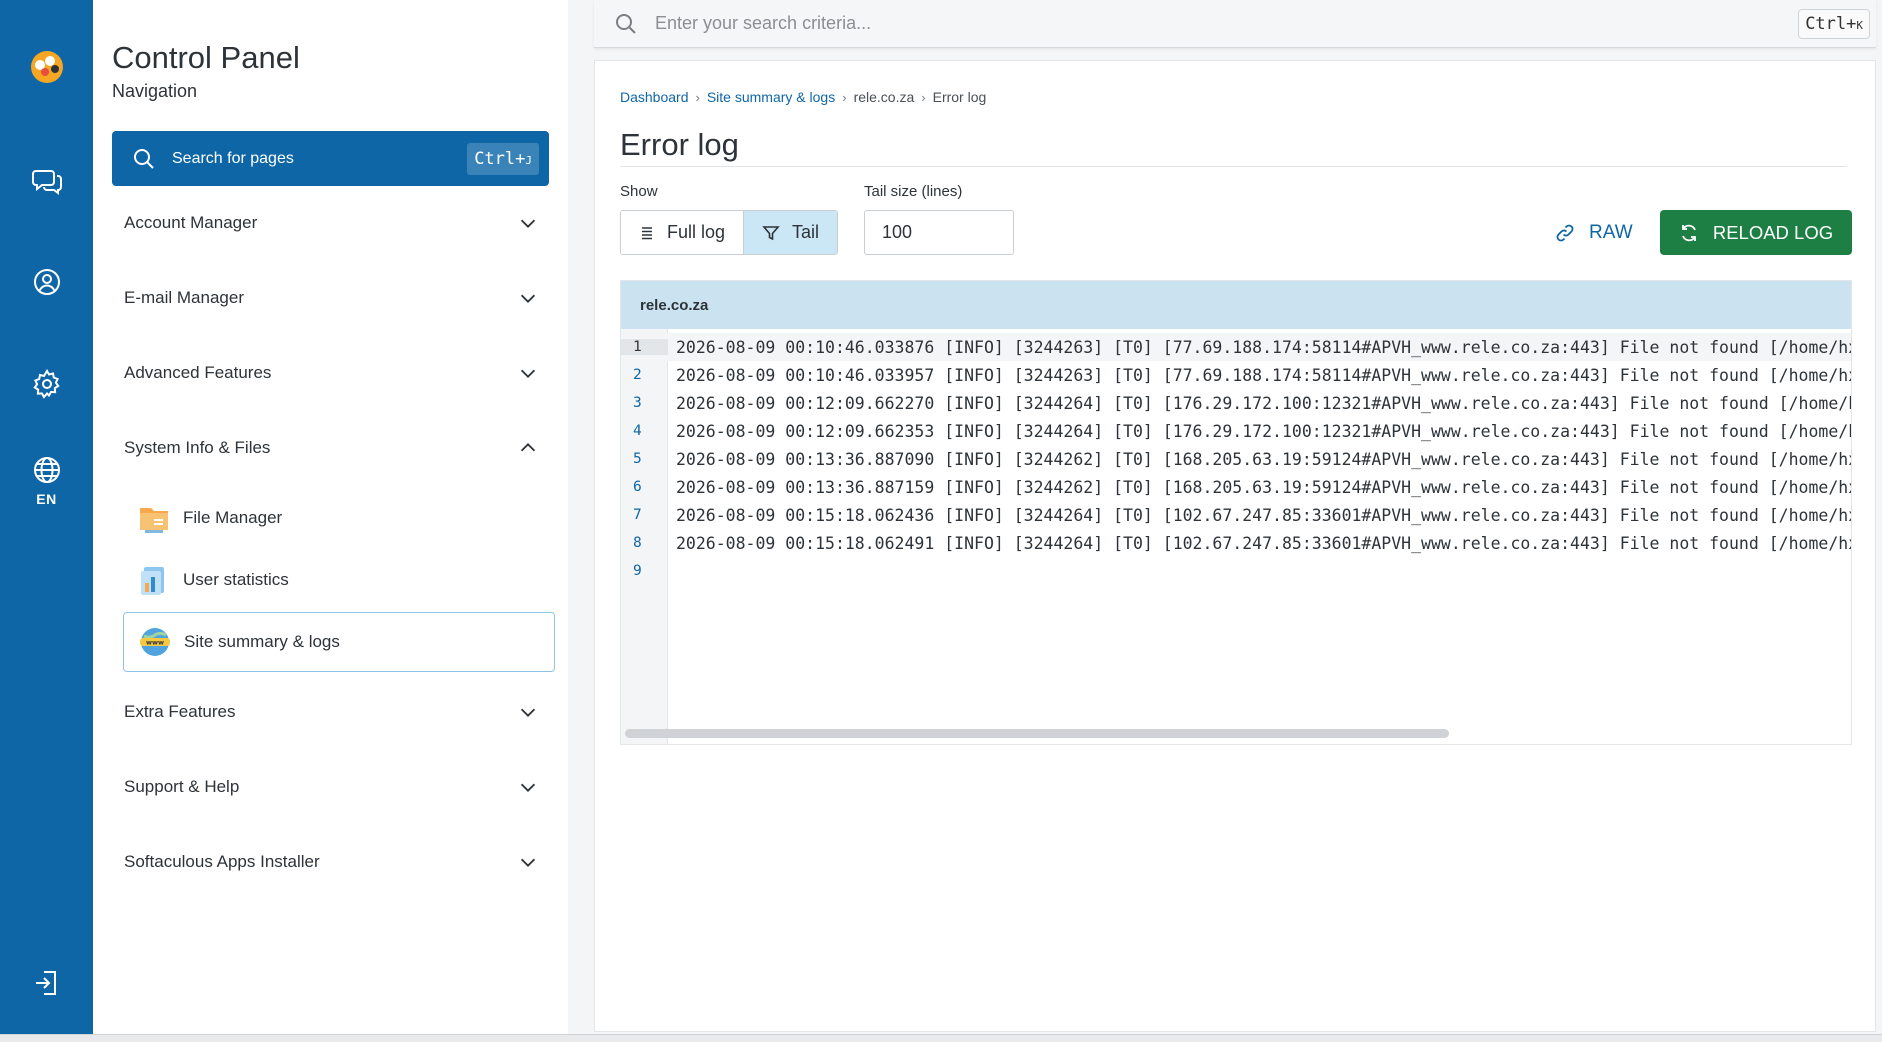  I want to click on www-globe-icon: www, so click(155, 642).